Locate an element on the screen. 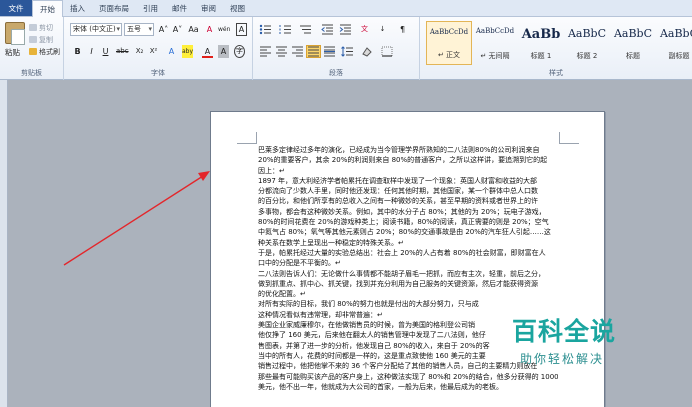 The image size is (692, 407). style-item-2: AaBb 标题 1 is located at coordinates (541, 43).